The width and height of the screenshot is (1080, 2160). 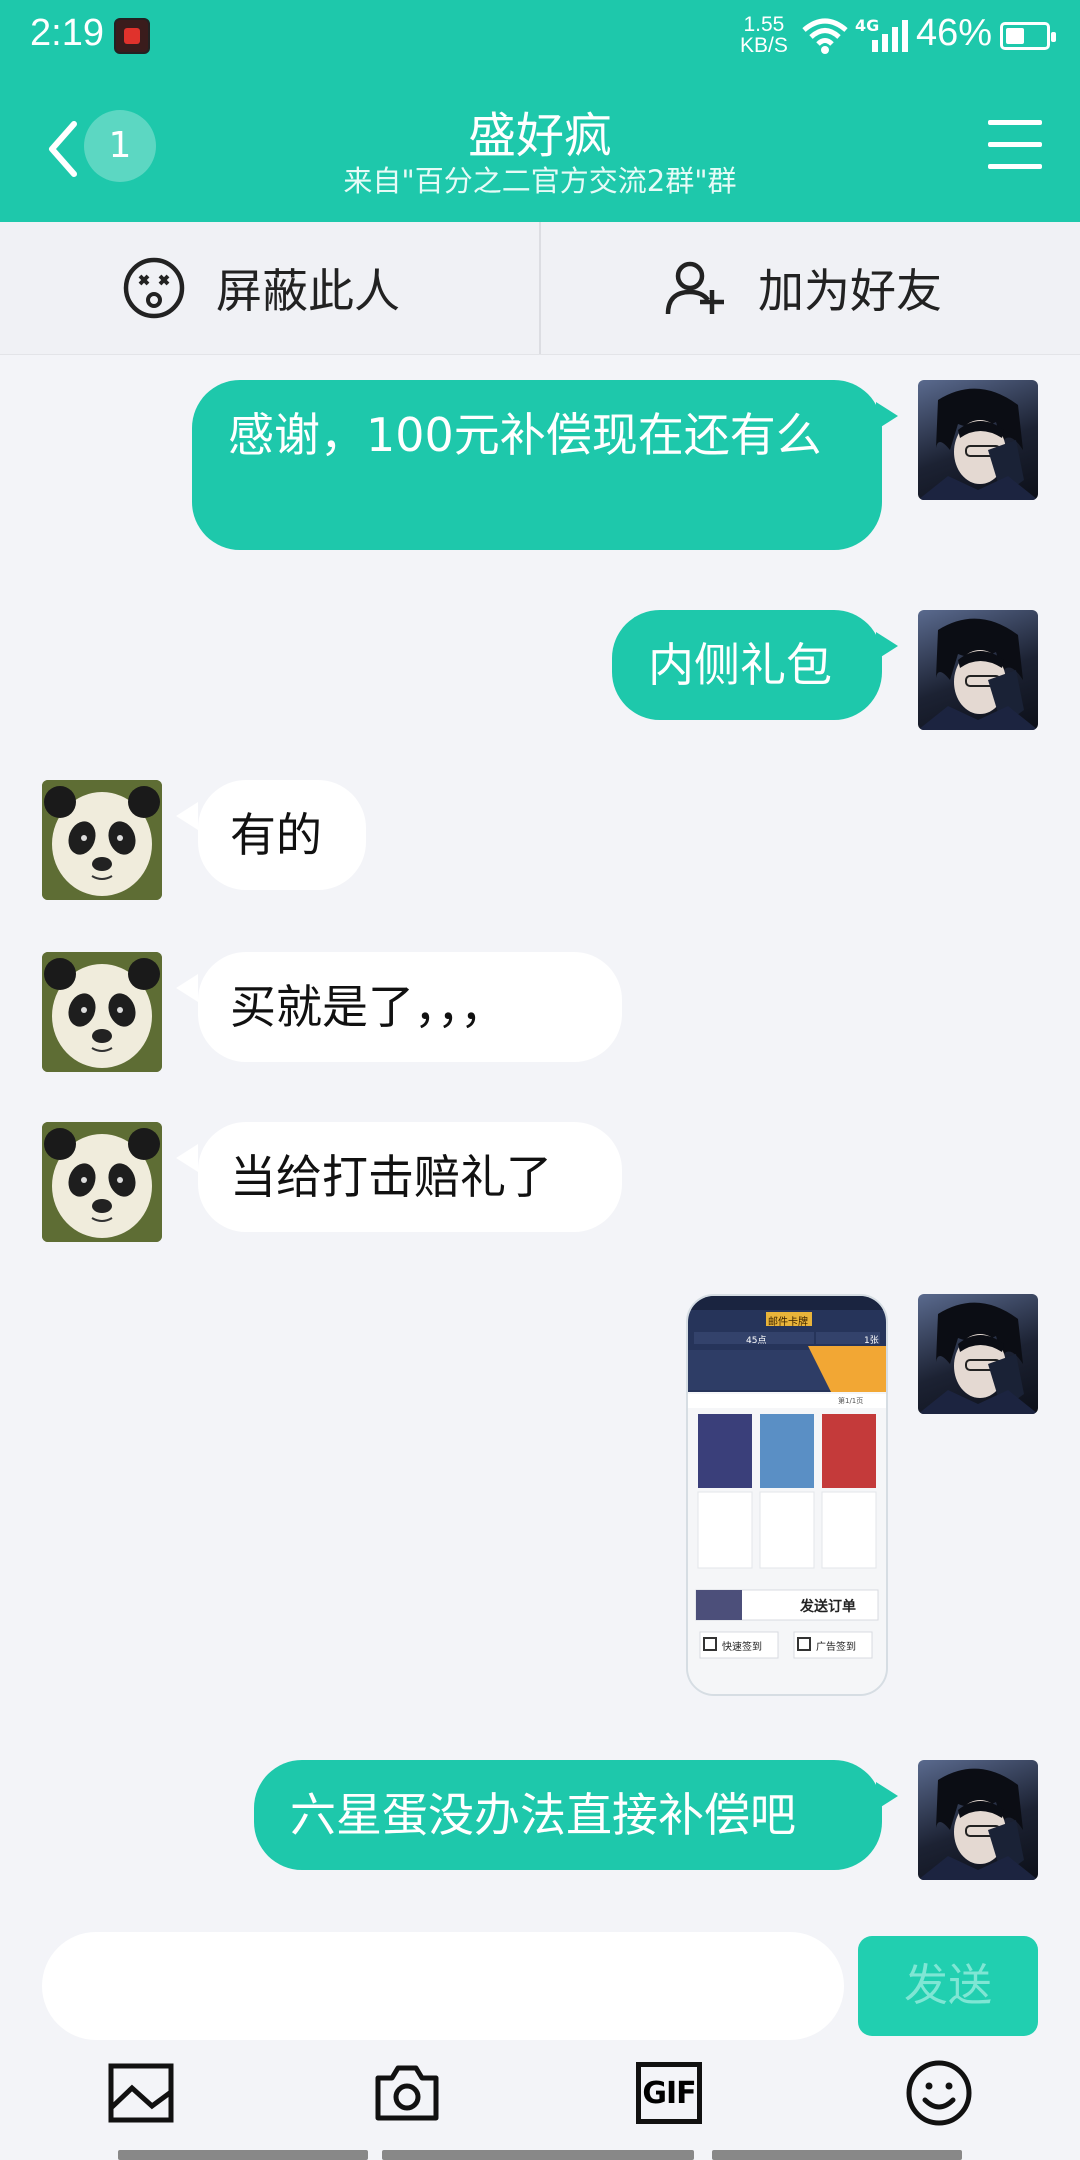 What do you see at coordinates (540, 37) in the screenshot?
I see `status-bar: 2:19 1.55 KB/S 4G 46%` at bounding box center [540, 37].